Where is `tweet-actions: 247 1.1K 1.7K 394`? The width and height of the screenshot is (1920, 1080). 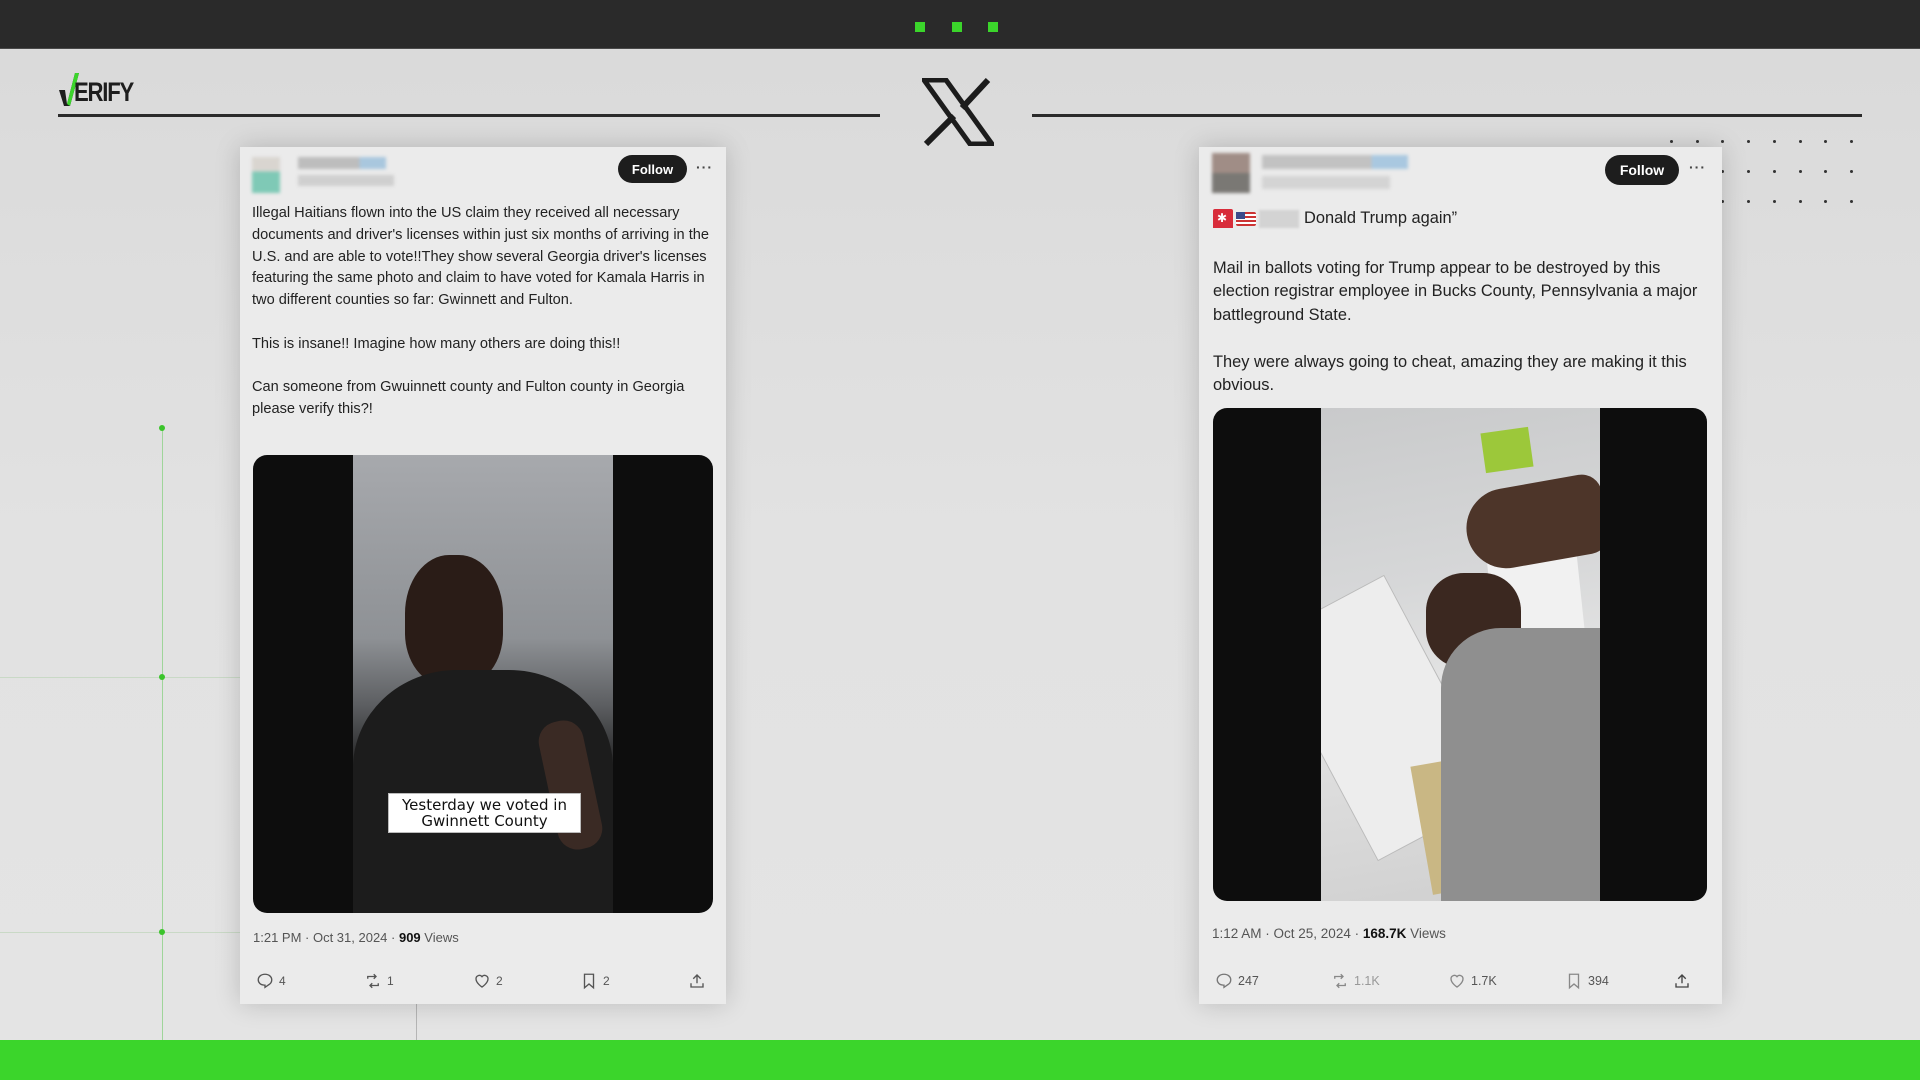
tweet-actions: 247 1.1K 1.7K 394 is located at coordinates (1460, 984).